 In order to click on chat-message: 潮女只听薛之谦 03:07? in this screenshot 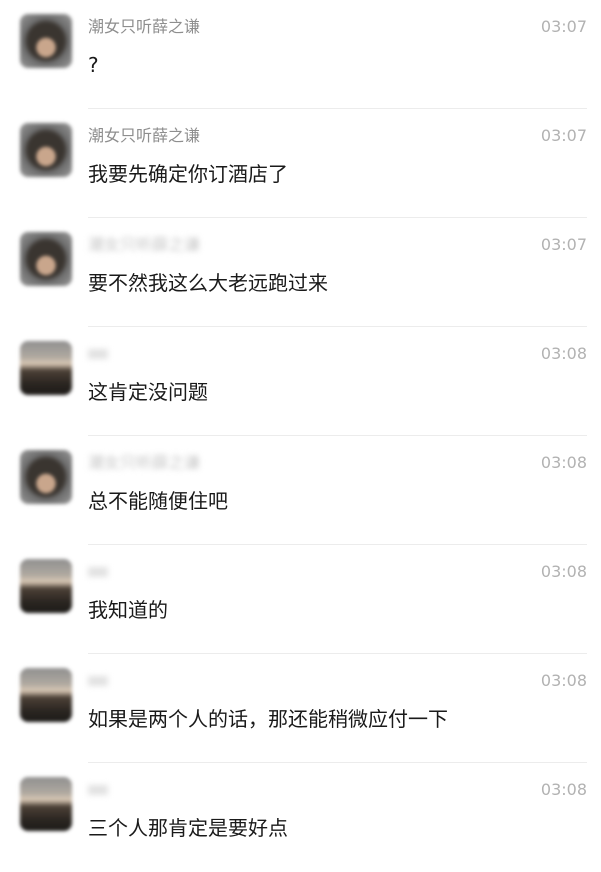, I will do `click(300, 54)`.